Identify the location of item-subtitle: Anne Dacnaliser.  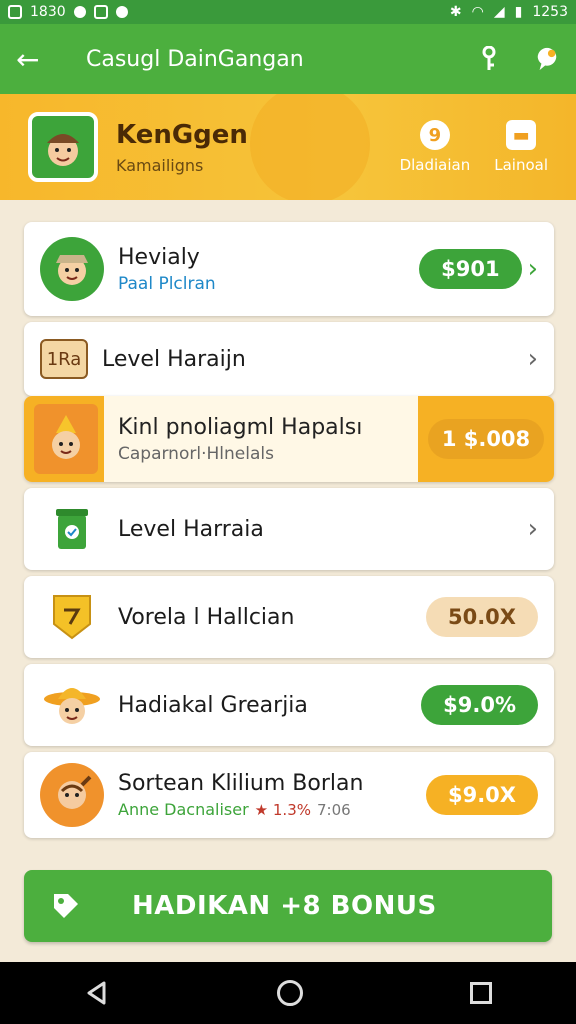
(183, 809).